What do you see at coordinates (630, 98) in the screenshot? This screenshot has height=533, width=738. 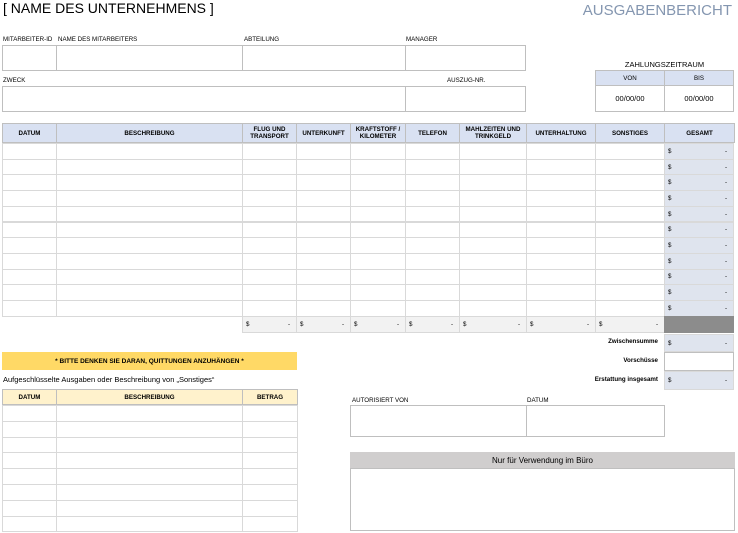 I see `period-from-field: 00/00/00` at bounding box center [630, 98].